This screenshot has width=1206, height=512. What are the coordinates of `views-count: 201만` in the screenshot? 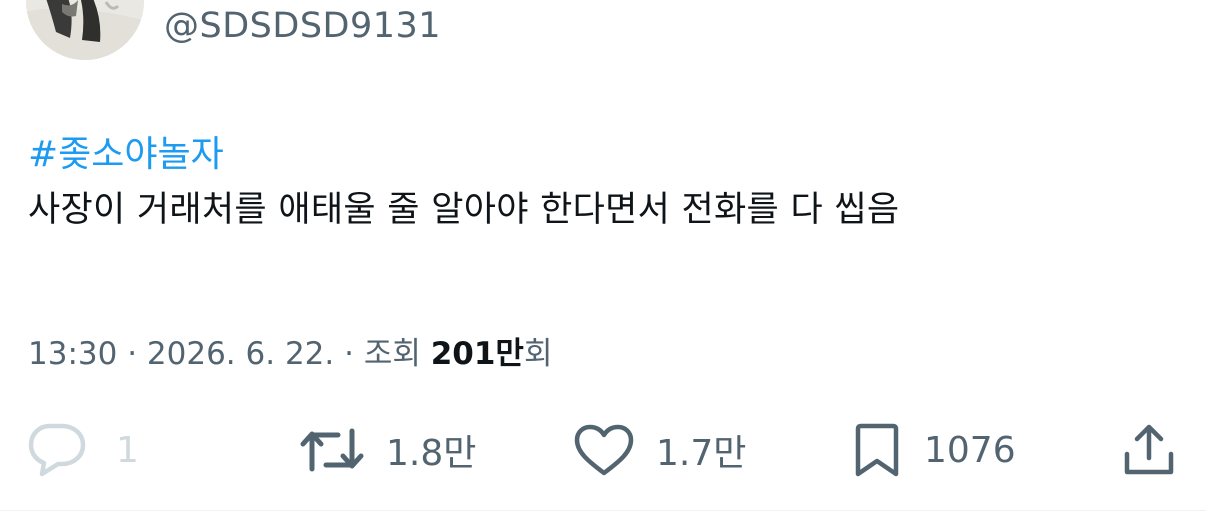 It's located at (477, 354).